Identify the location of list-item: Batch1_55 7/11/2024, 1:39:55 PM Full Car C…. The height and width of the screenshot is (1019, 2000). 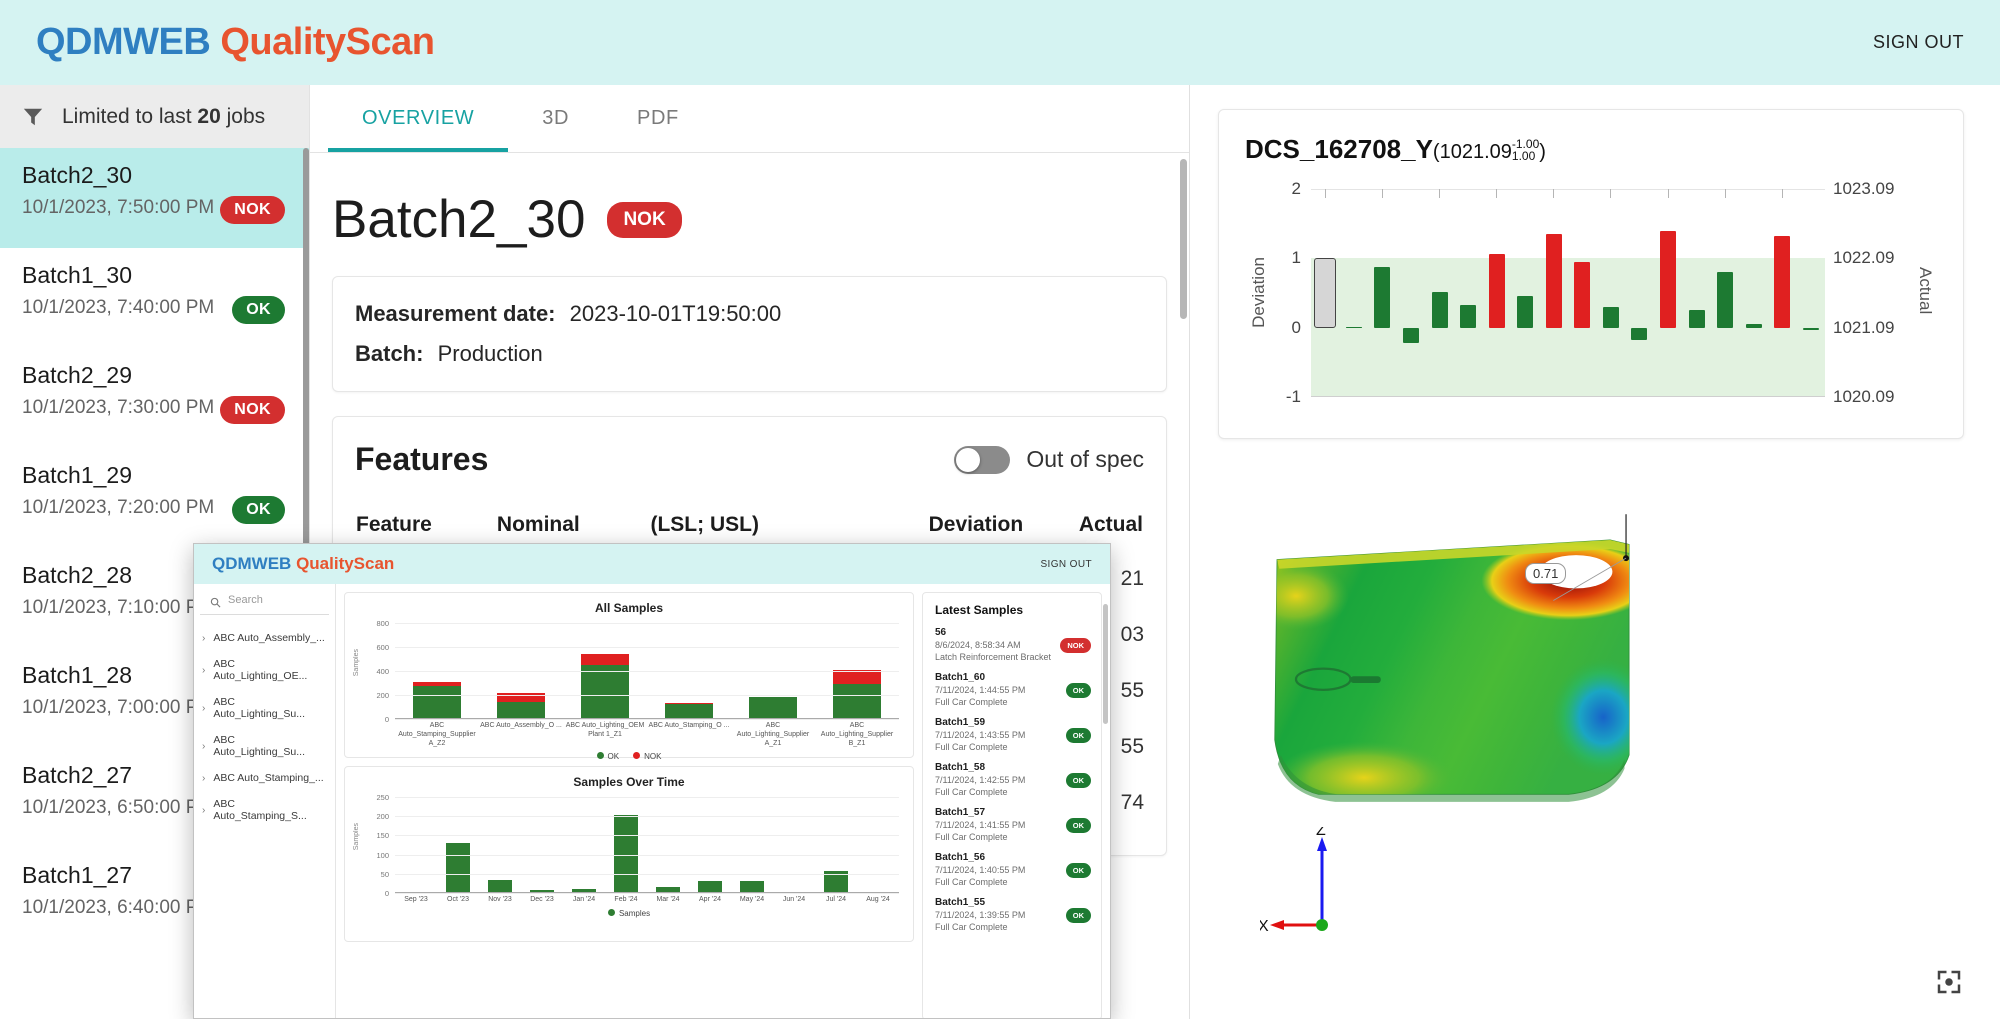
(1013, 914).